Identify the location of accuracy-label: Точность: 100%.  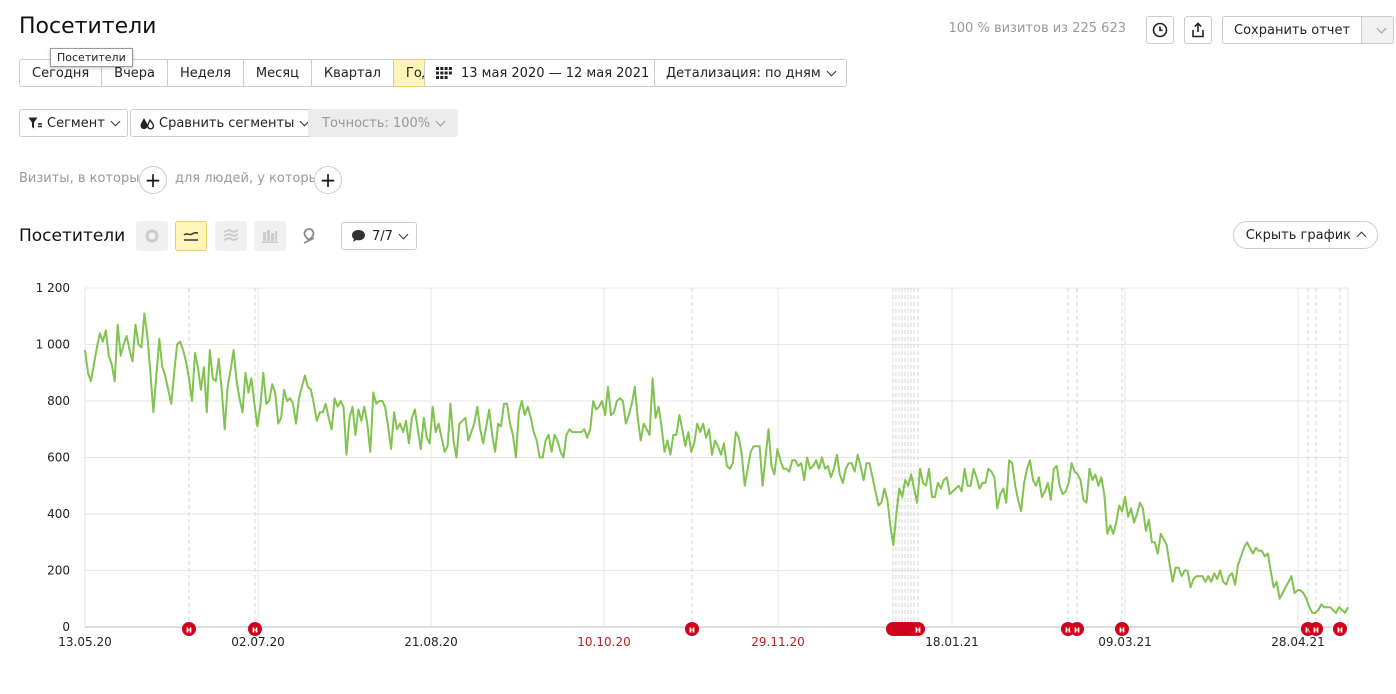
(376, 123).